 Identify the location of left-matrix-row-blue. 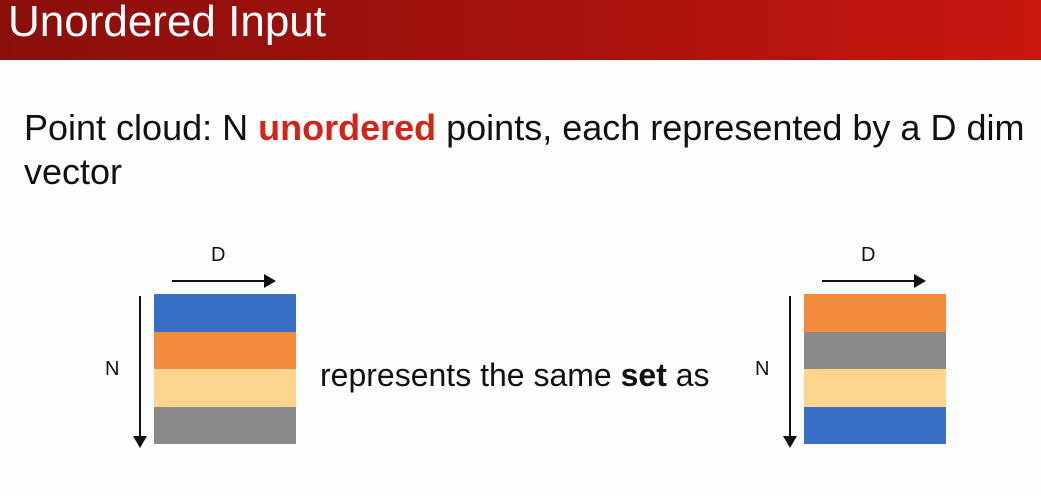
(225, 313).